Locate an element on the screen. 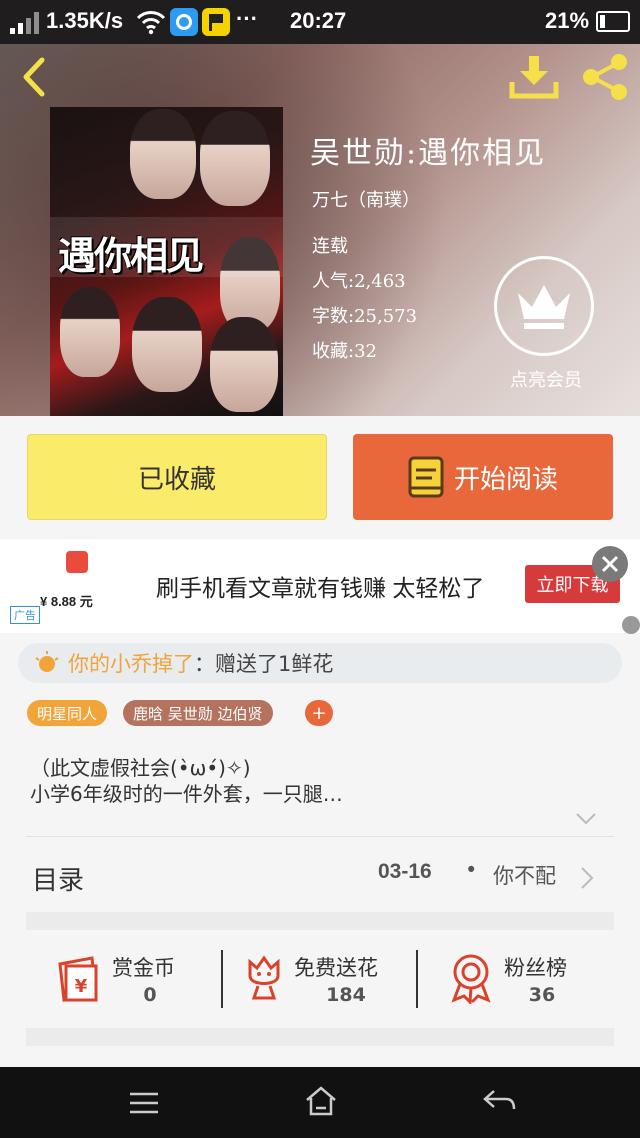 This screenshot has width=640, height=1138. stat-fans-value: 36 is located at coordinates (542, 995).